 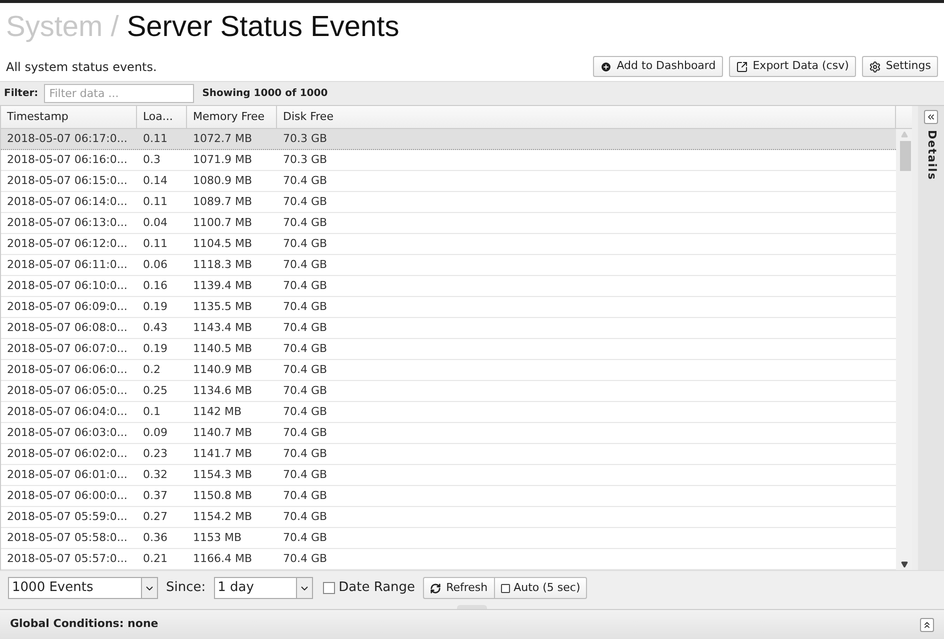 I want to click on details-tab: Details, so click(x=931, y=155).